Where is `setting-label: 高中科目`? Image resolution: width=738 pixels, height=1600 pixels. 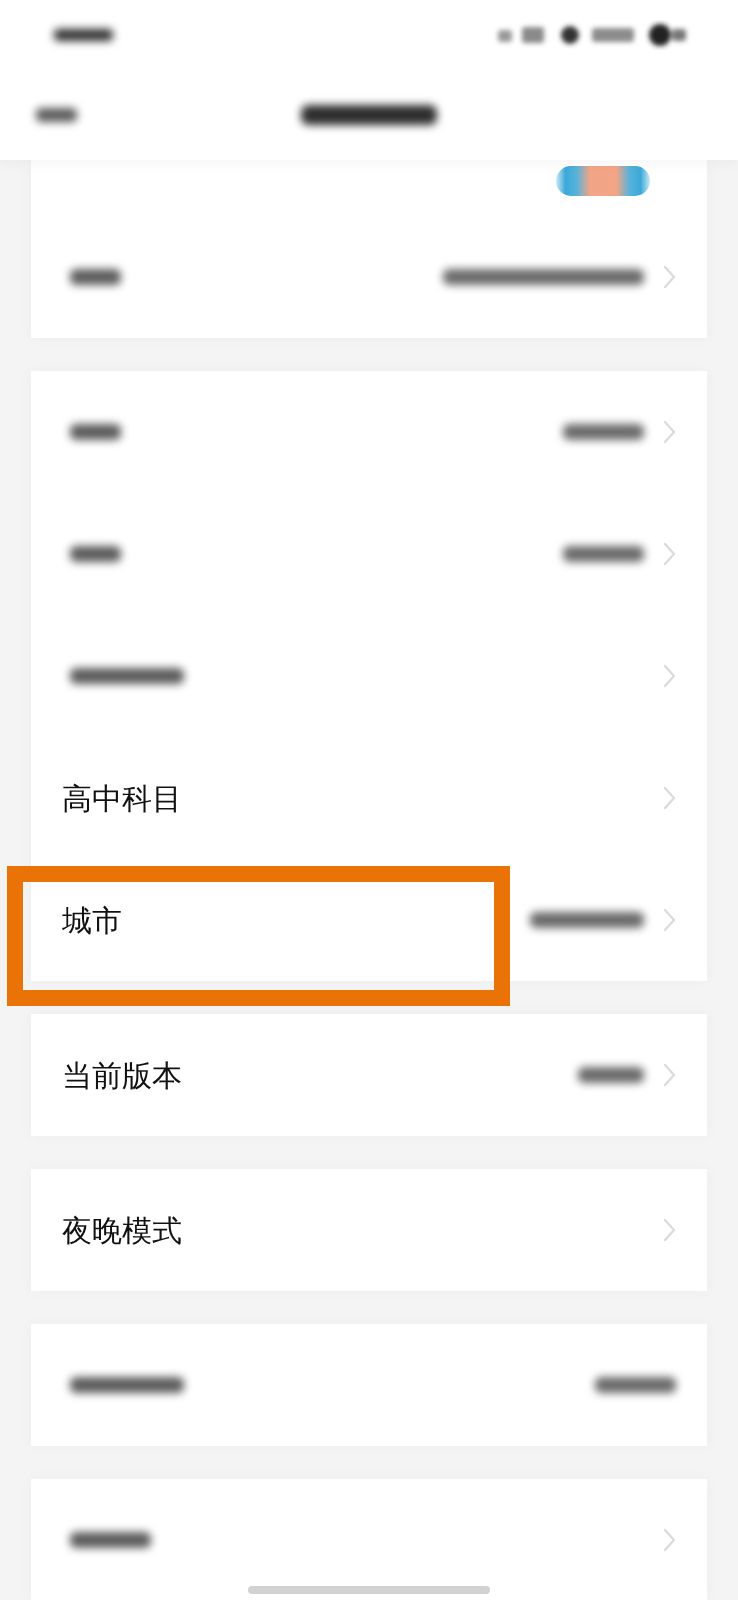
setting-label: 高中科目 is located at coordinates (122, 798).